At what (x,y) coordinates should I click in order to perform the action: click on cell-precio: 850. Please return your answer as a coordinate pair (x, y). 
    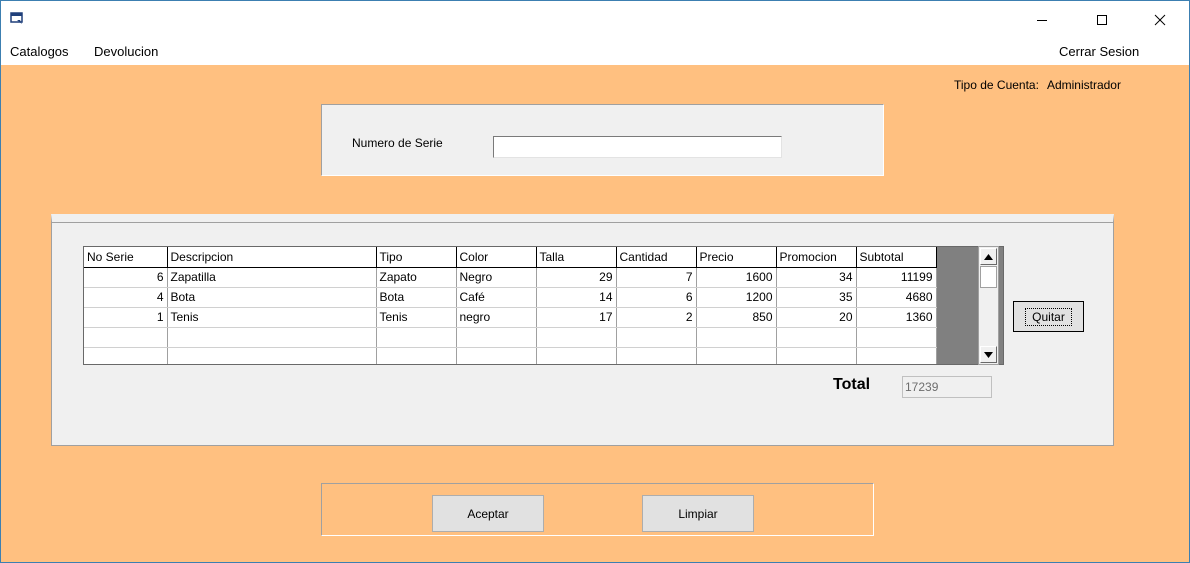
    Looking at the image, I should click on (736, 317).